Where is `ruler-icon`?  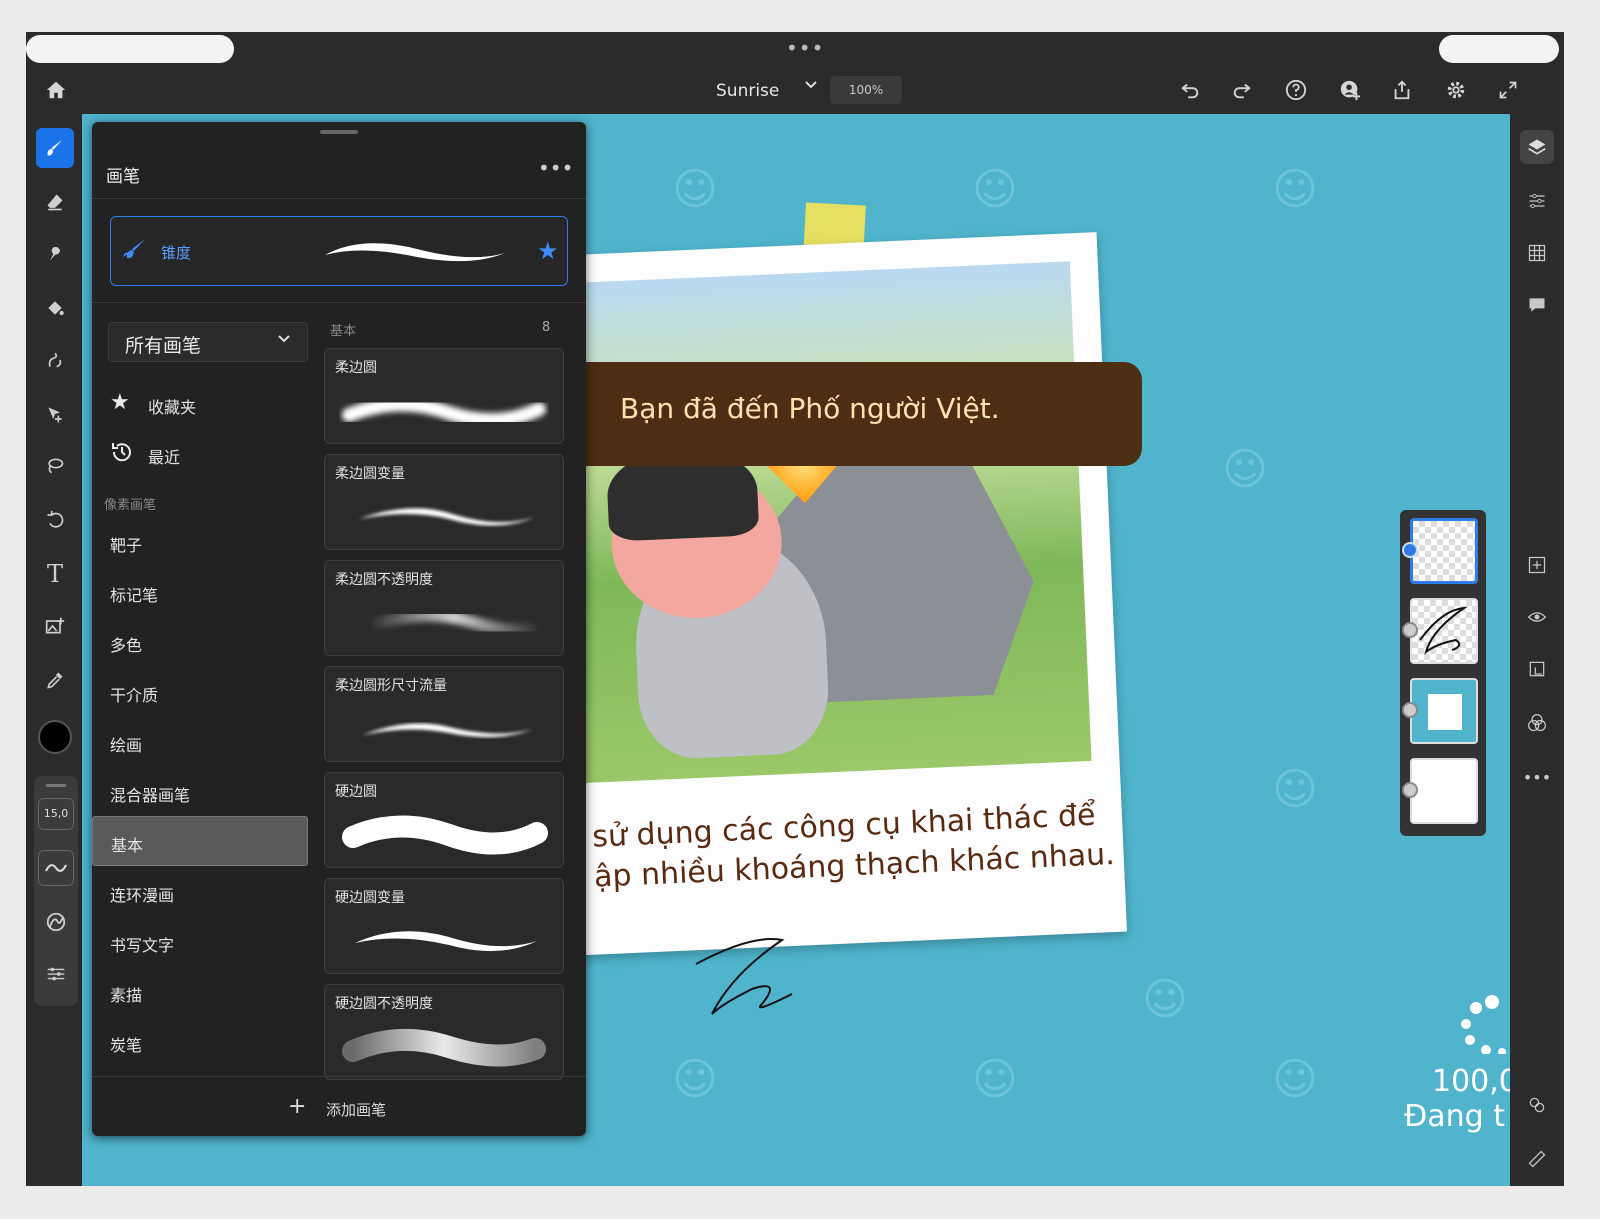
ruler-icon is located at coordinates (1537, 1159).